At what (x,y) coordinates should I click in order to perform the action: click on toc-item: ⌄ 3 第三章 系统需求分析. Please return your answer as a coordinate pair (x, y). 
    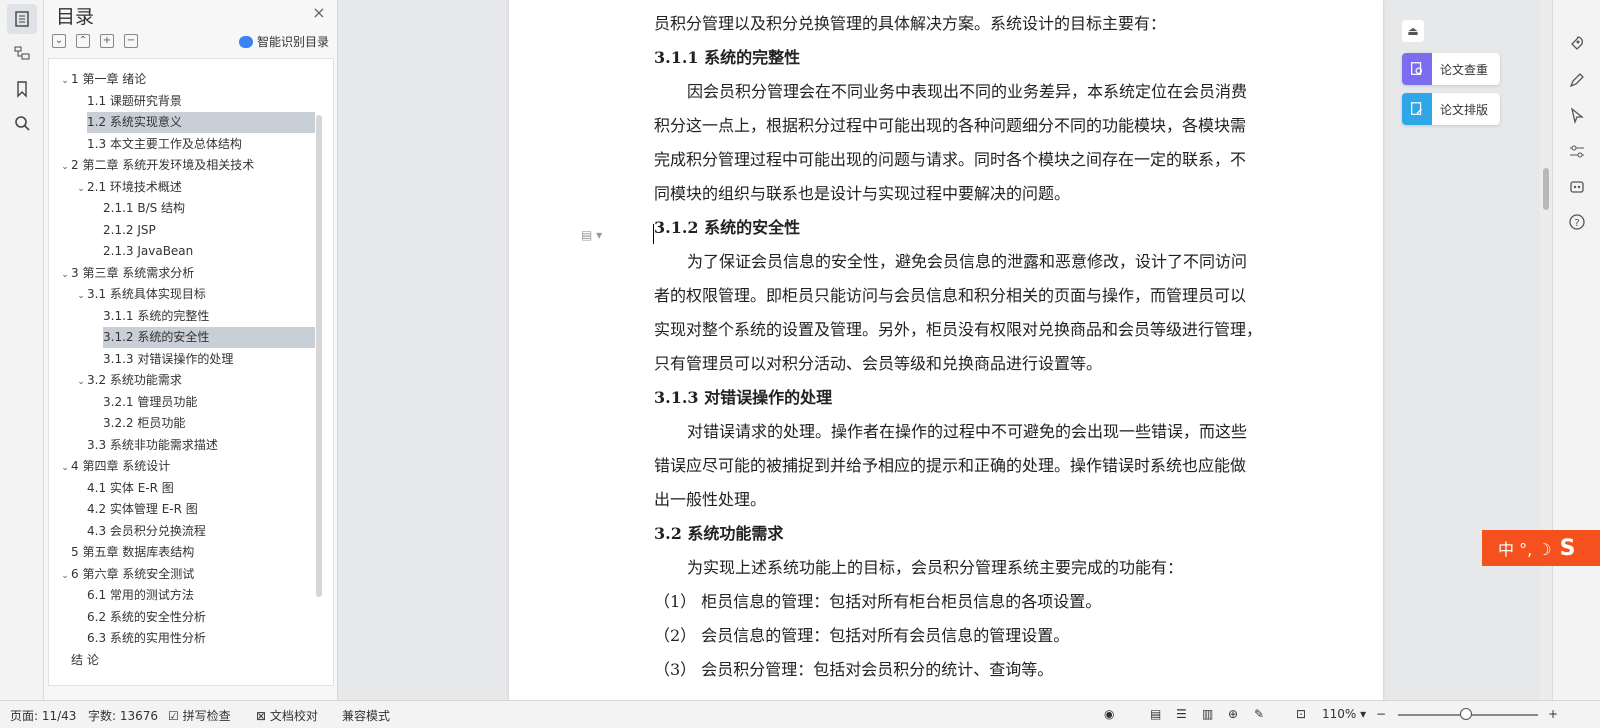
    Looking at the image, I should click on (187, 273).